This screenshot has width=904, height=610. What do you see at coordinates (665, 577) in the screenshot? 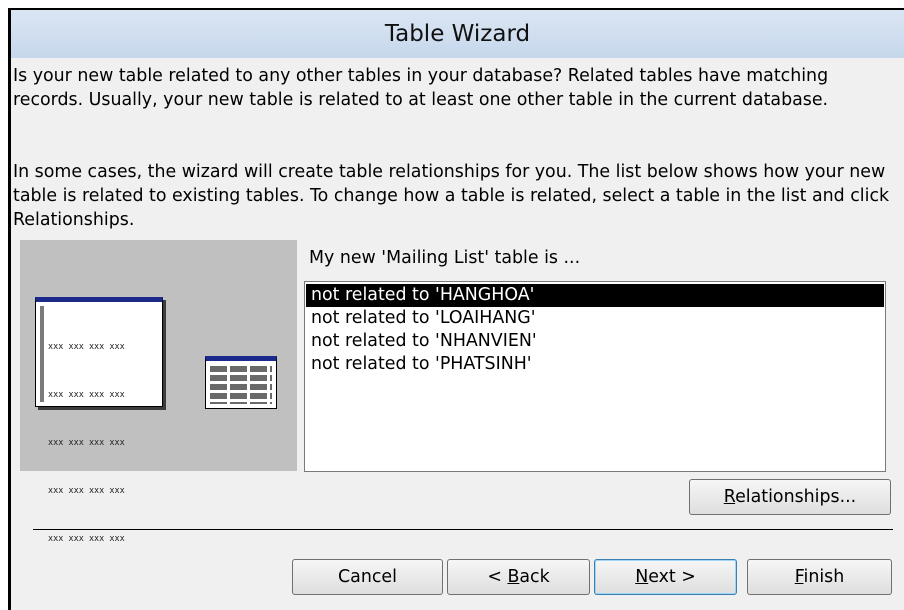
I see `next-button: Next >` at bounding box center [665, 577].